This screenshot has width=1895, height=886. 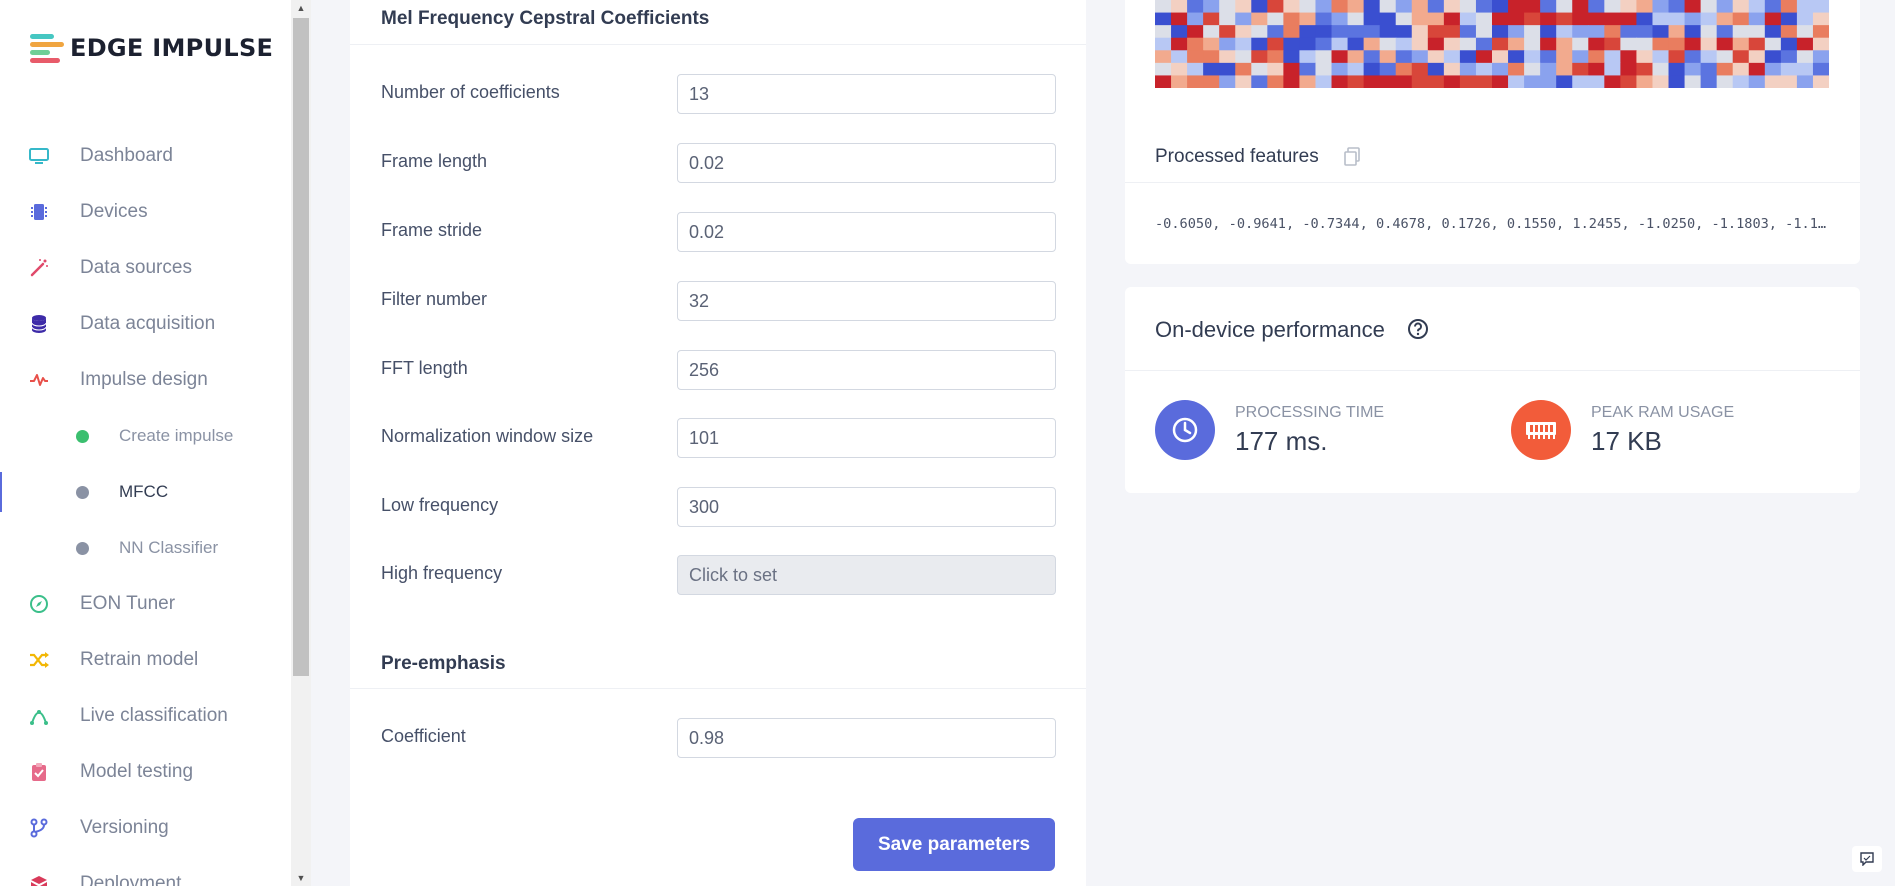 I want to click on scroll-up-arrow-icon: ▲, so click(x=301, y=8).